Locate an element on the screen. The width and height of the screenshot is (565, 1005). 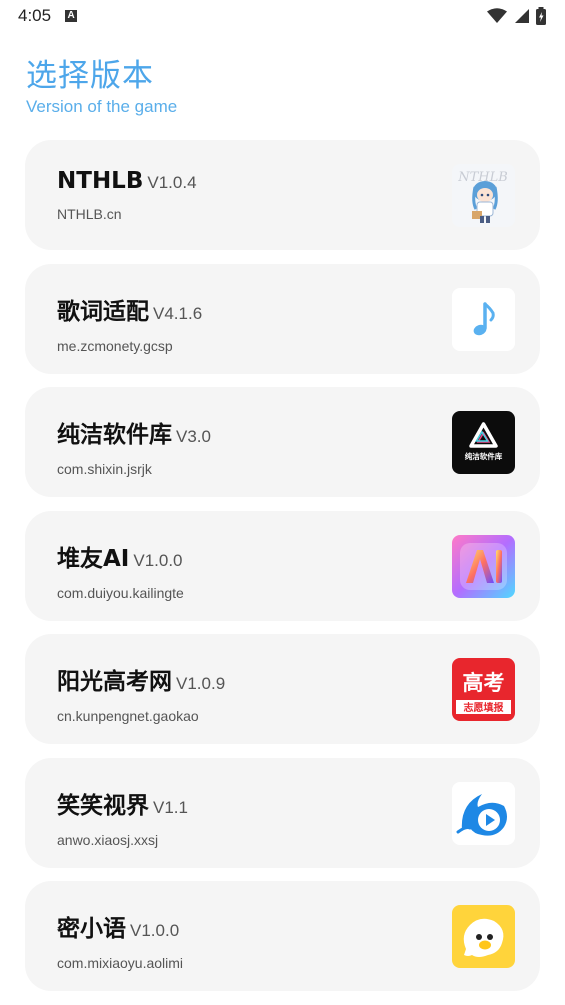
app-package: com.mixiaoyu.aolimi is located at coordinates (120, 963).